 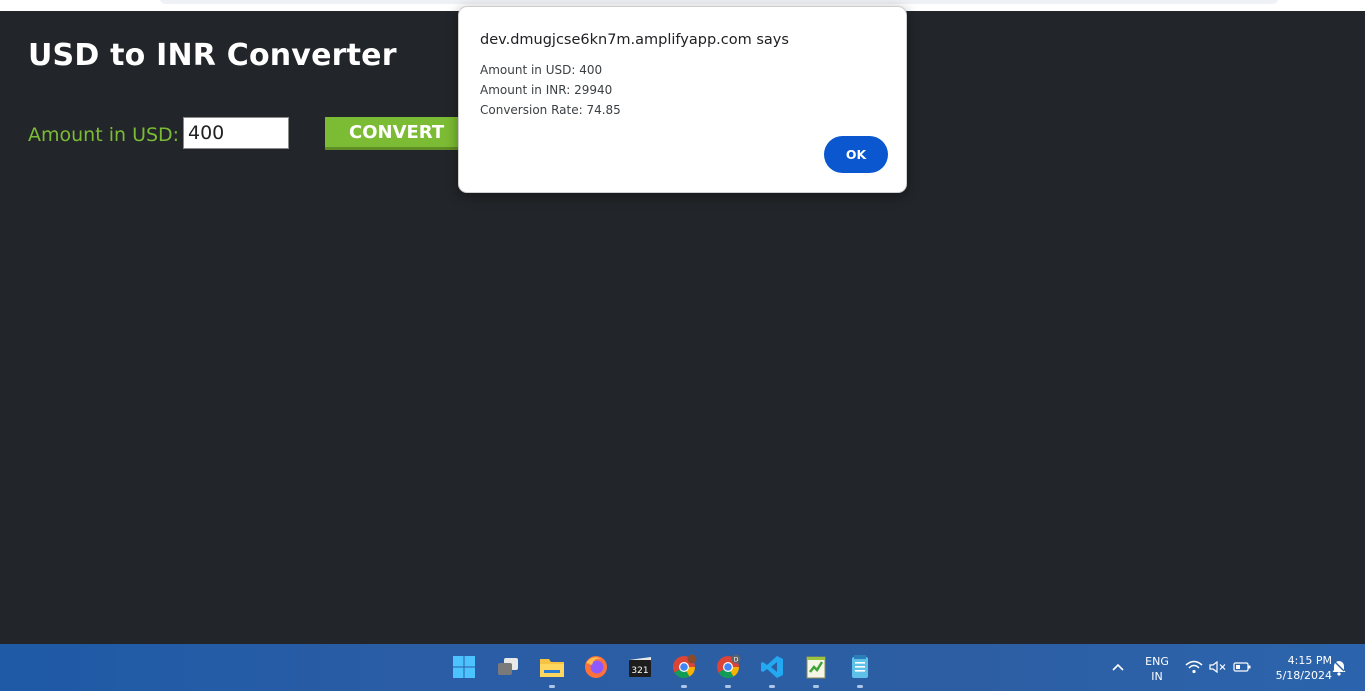 I want to click on address-bar-edge, so click(x=719, y=2).